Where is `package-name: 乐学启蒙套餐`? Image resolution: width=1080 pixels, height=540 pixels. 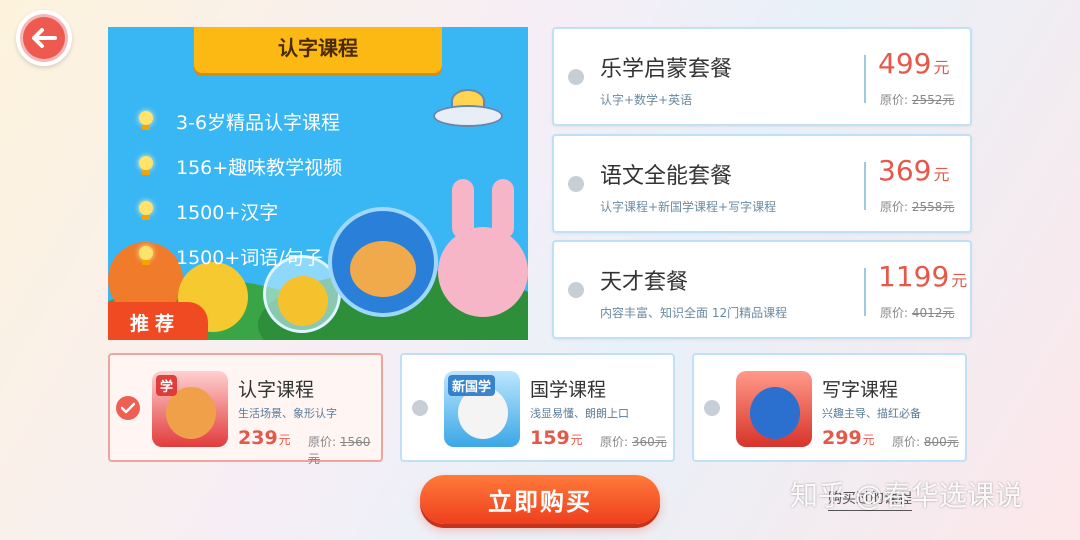
package-name: 乐学启蒙套餐 is located at coordinates (666, 69).